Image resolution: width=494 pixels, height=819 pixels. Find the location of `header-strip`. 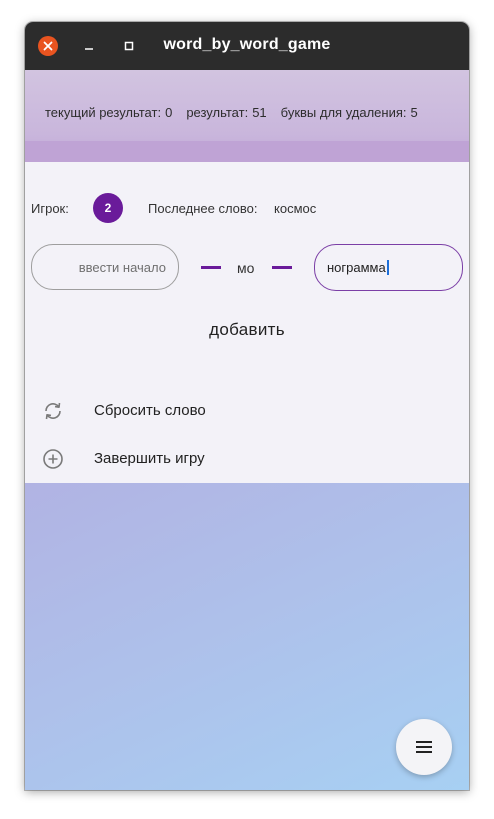

header-strip is located at coordinates (247, 151).